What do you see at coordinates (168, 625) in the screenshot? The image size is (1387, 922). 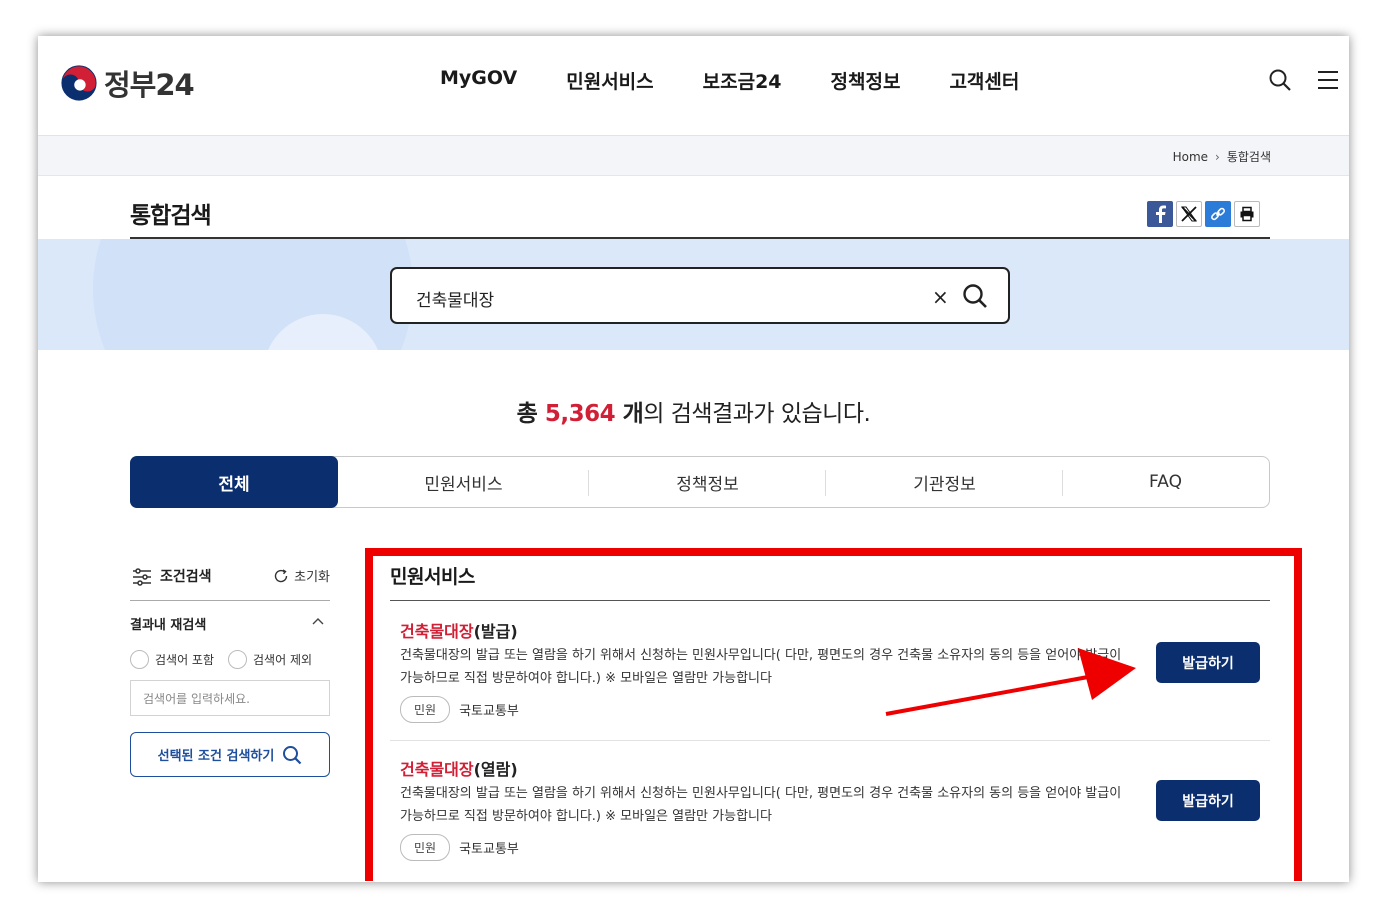 I see `refine-search-label: 결과내 재검색` at bounding box center [168, 625].